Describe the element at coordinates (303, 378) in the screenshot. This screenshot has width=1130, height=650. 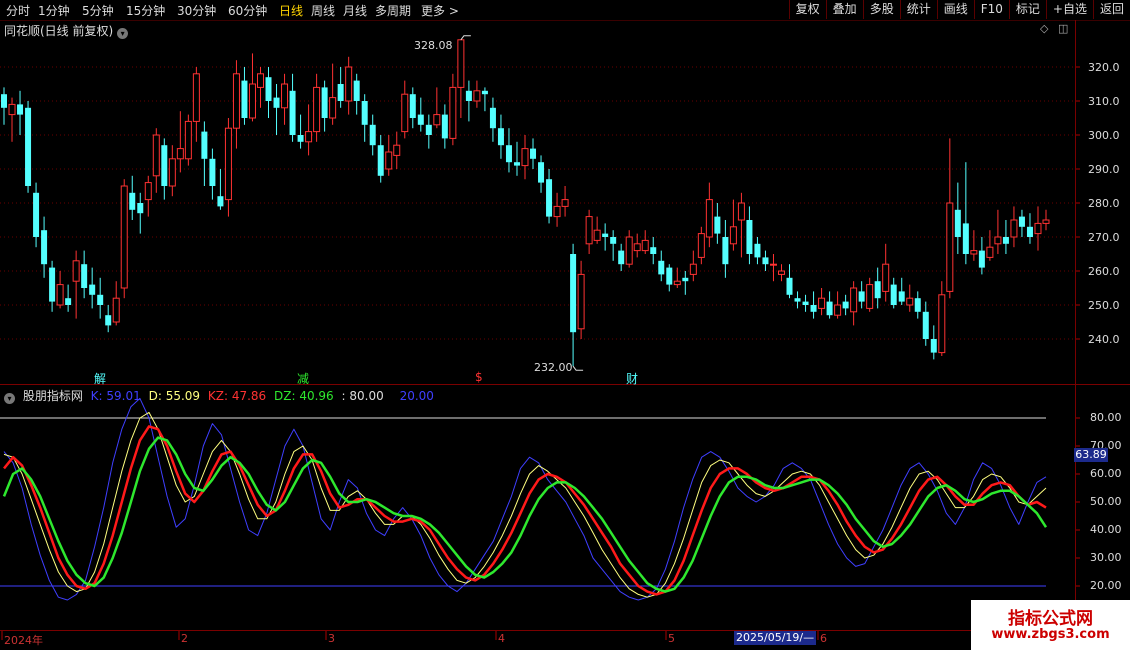
I see `event-marker-reduce: 减` at that location.